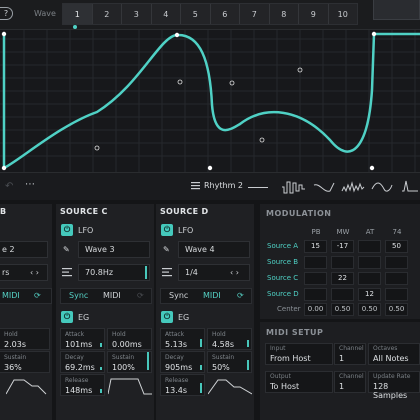 Image resolution: width=420 pixels, height=420 pixels. Describe the element at coordinates (324, 187) in the screenshot. I see `shape-thumb-ramp` at that location.